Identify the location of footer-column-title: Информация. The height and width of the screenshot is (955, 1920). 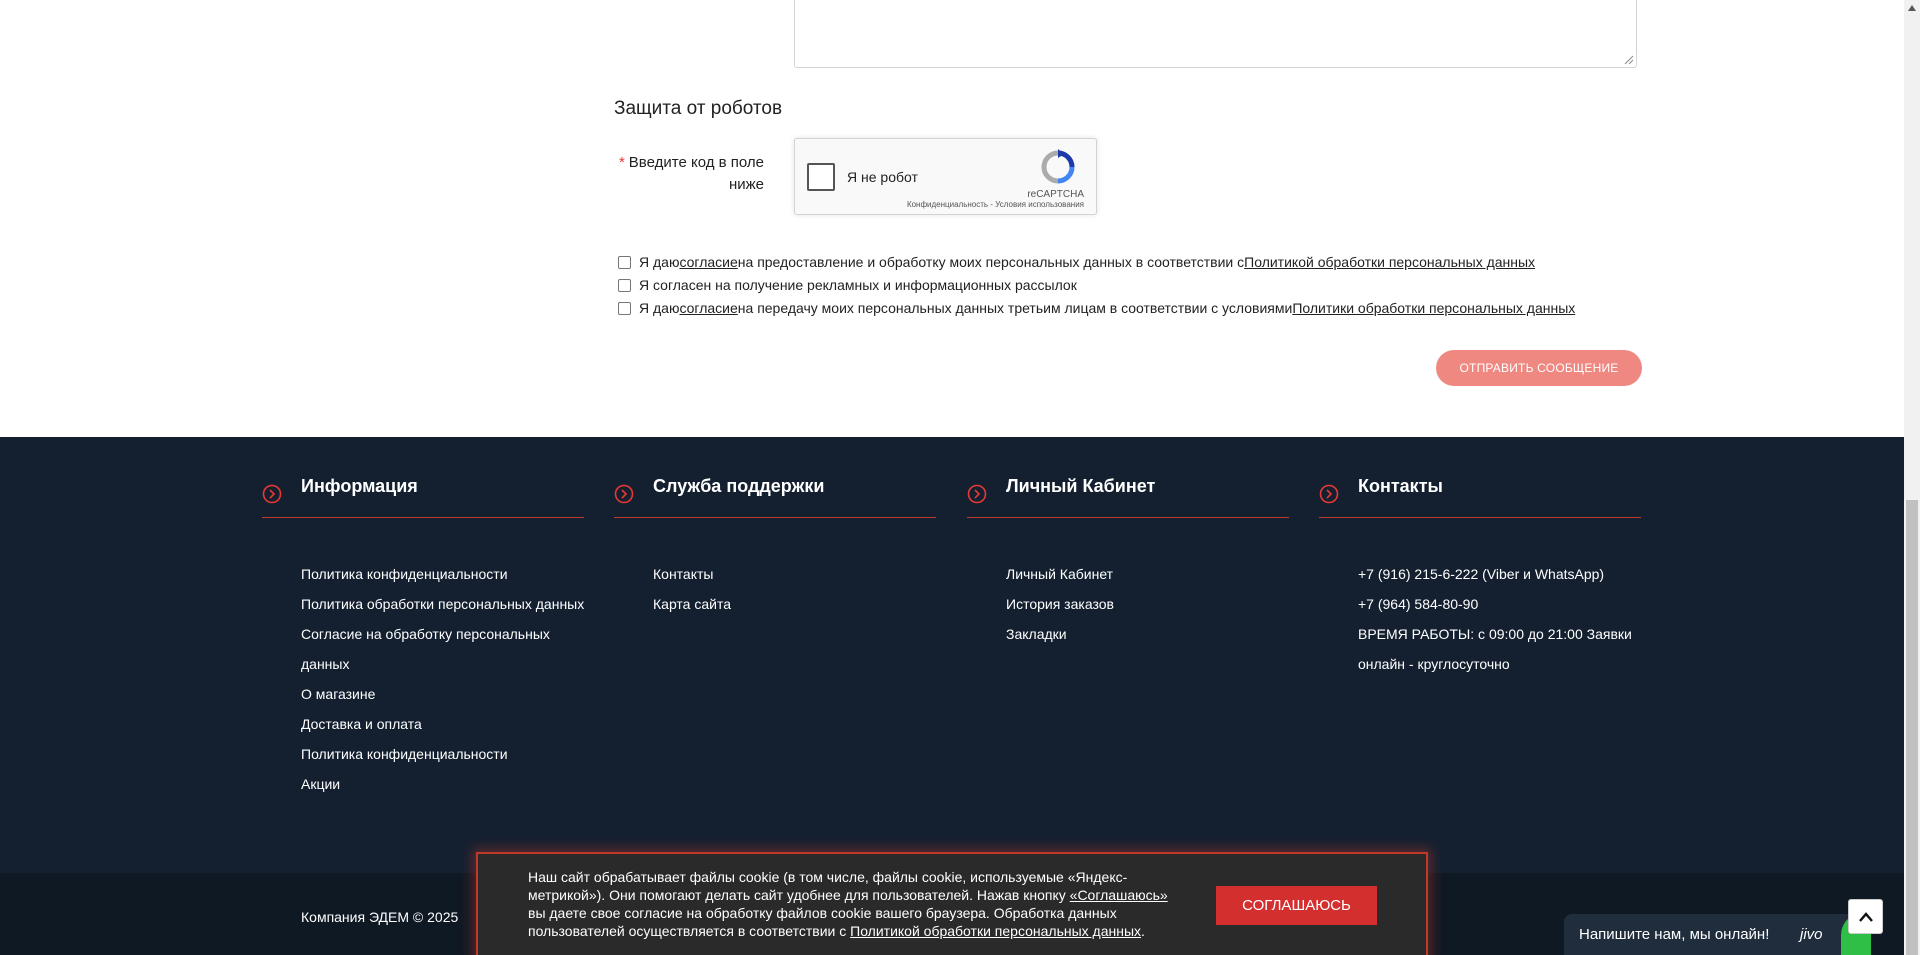
(359, 486).